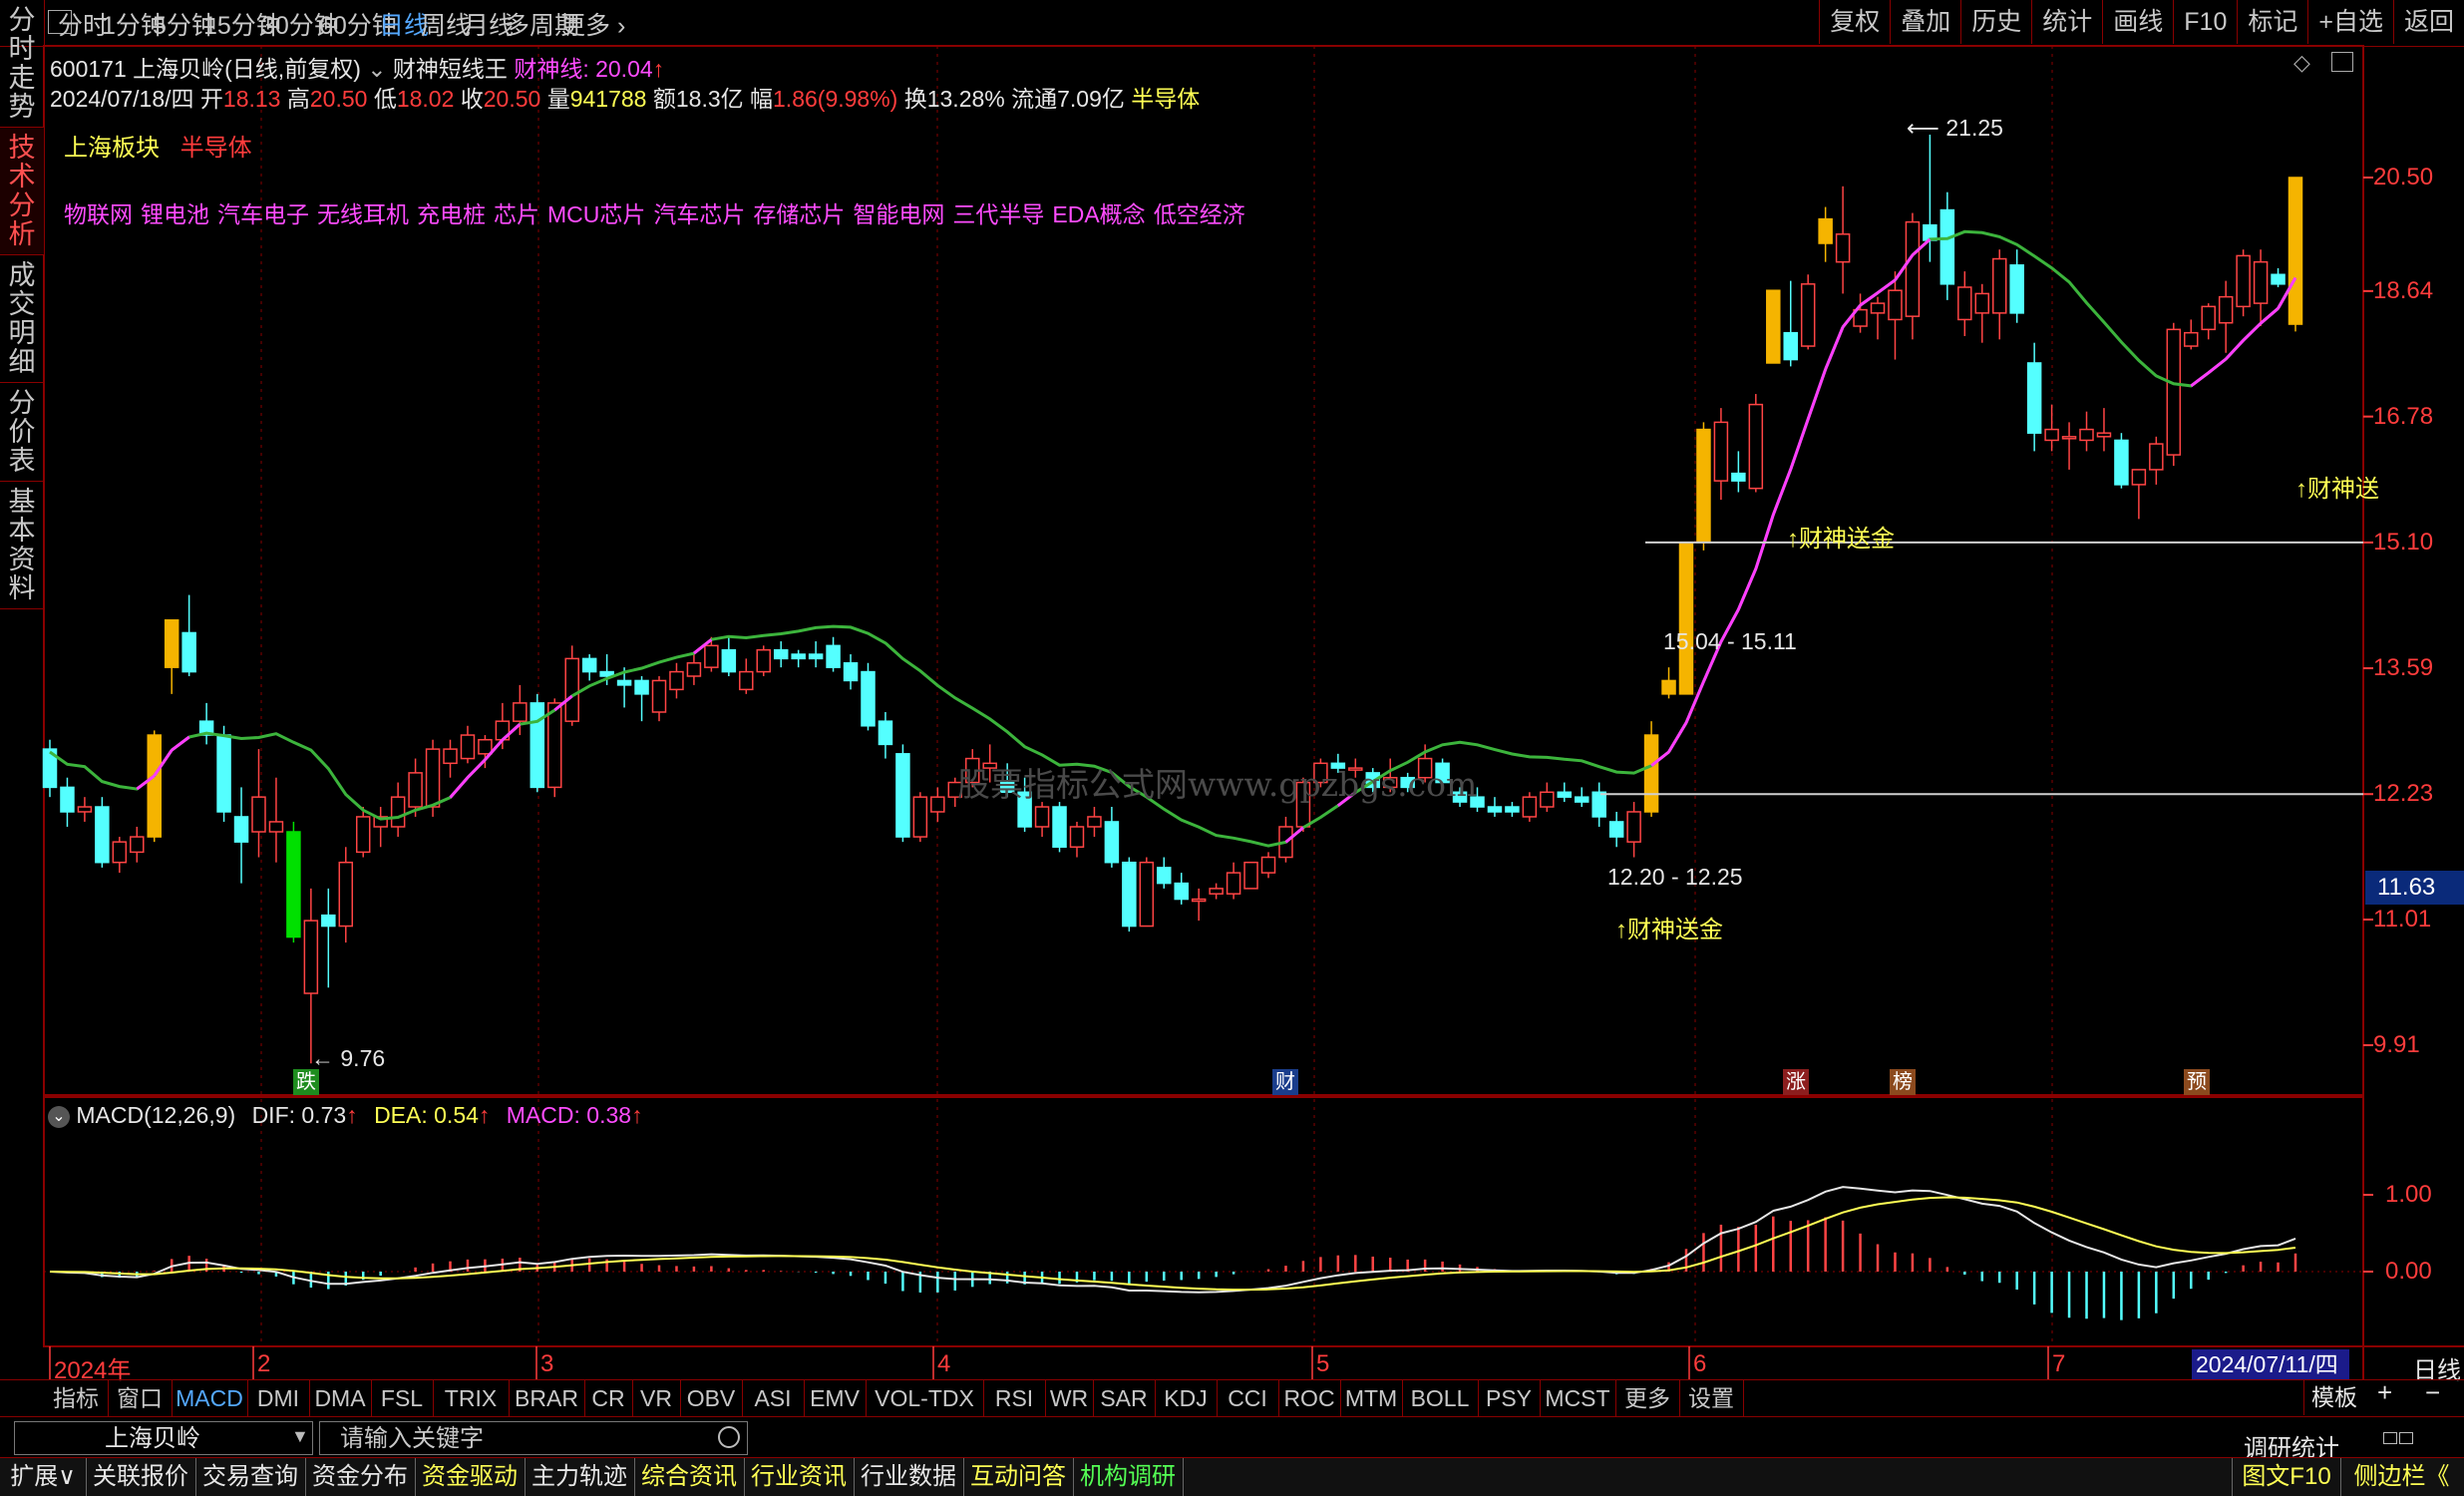 Image resolution: width=2464 pixels, height=1496 pixels. What do you see at coordinates (1018, 1477) in the screenshot?
I see `bottom-tab-9: 互动问答` at bounding box center [1018, 1477].